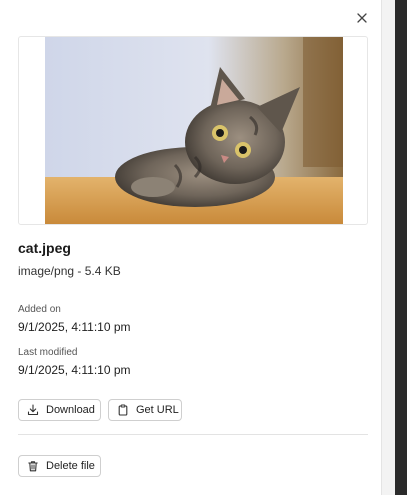  I want to click on close-icon, so click(362, 18).